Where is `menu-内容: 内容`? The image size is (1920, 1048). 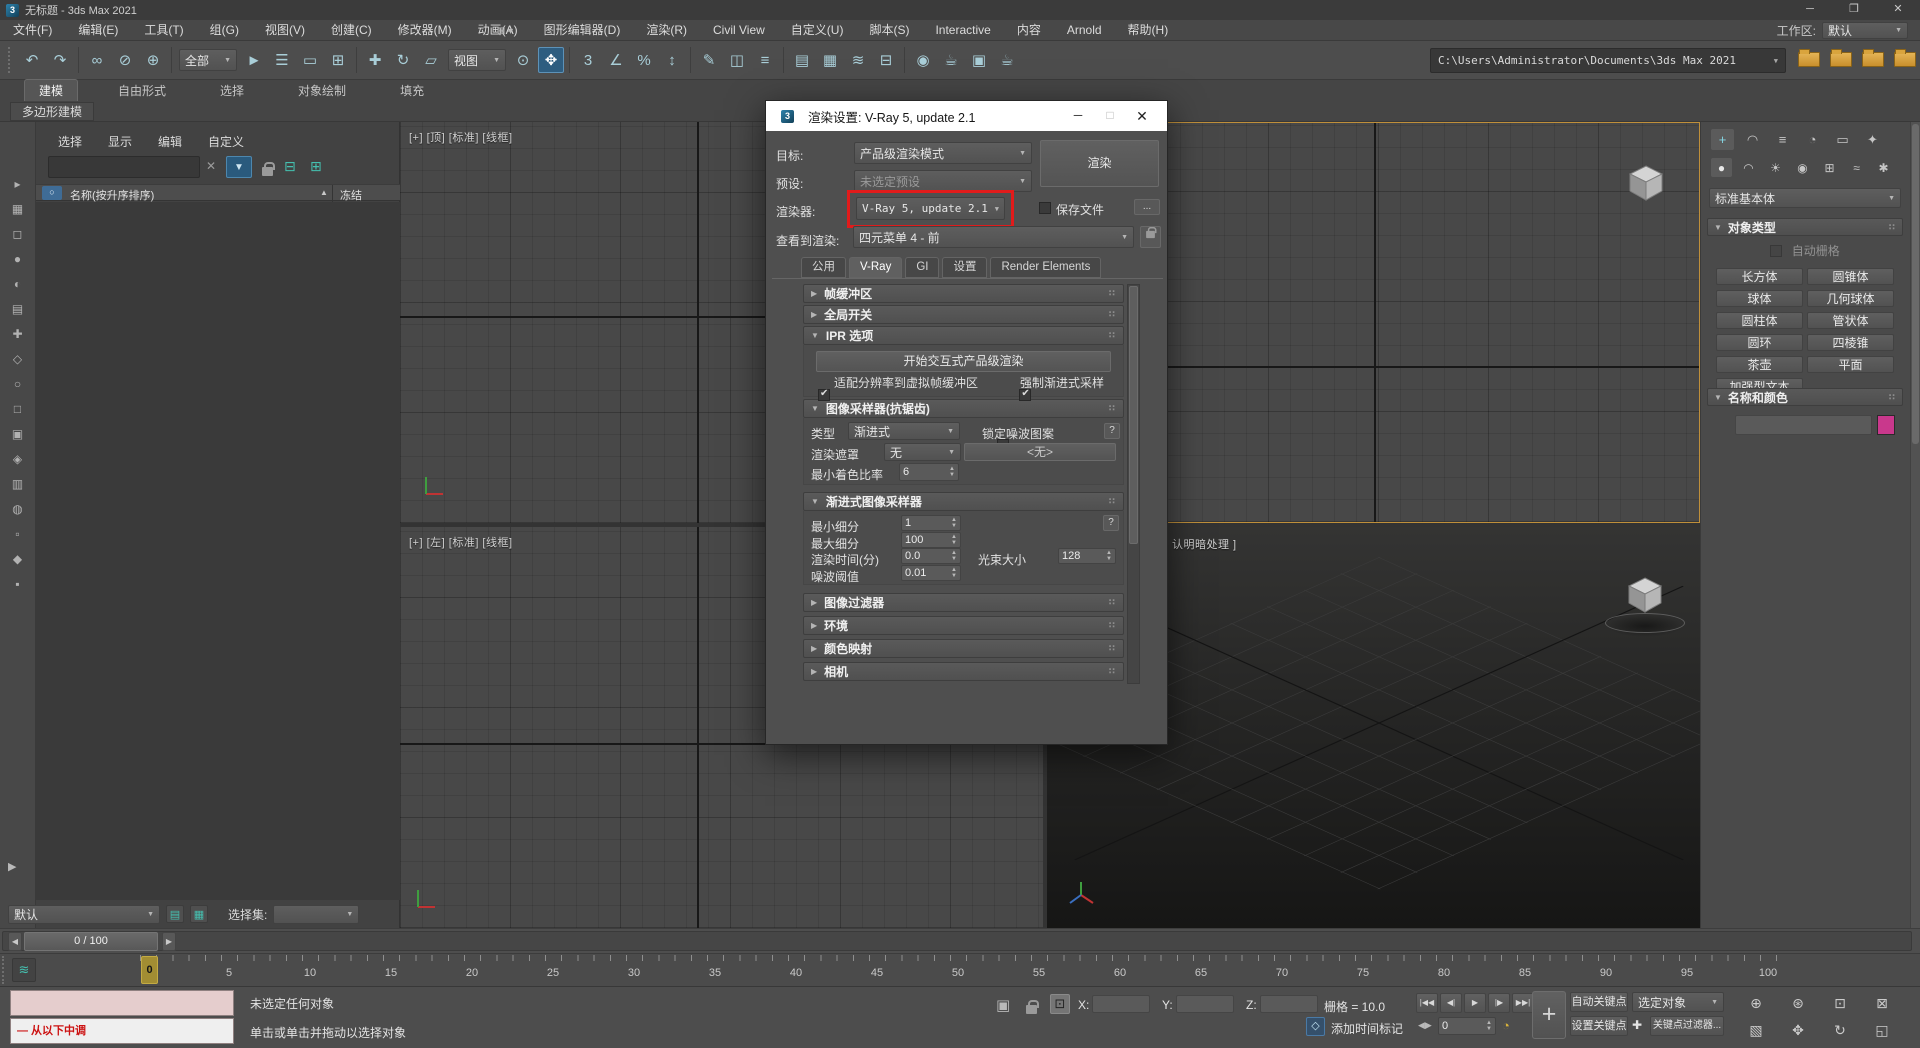 menu-内容: 内容 is located at coordinates (1029, 30).